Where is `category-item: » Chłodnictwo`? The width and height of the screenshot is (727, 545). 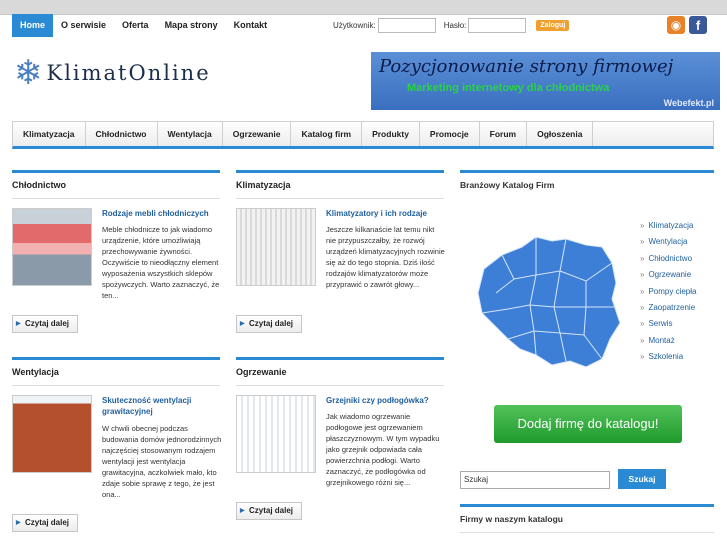 category-item: » Chłodnictwo is located at coordinates (668, 259).